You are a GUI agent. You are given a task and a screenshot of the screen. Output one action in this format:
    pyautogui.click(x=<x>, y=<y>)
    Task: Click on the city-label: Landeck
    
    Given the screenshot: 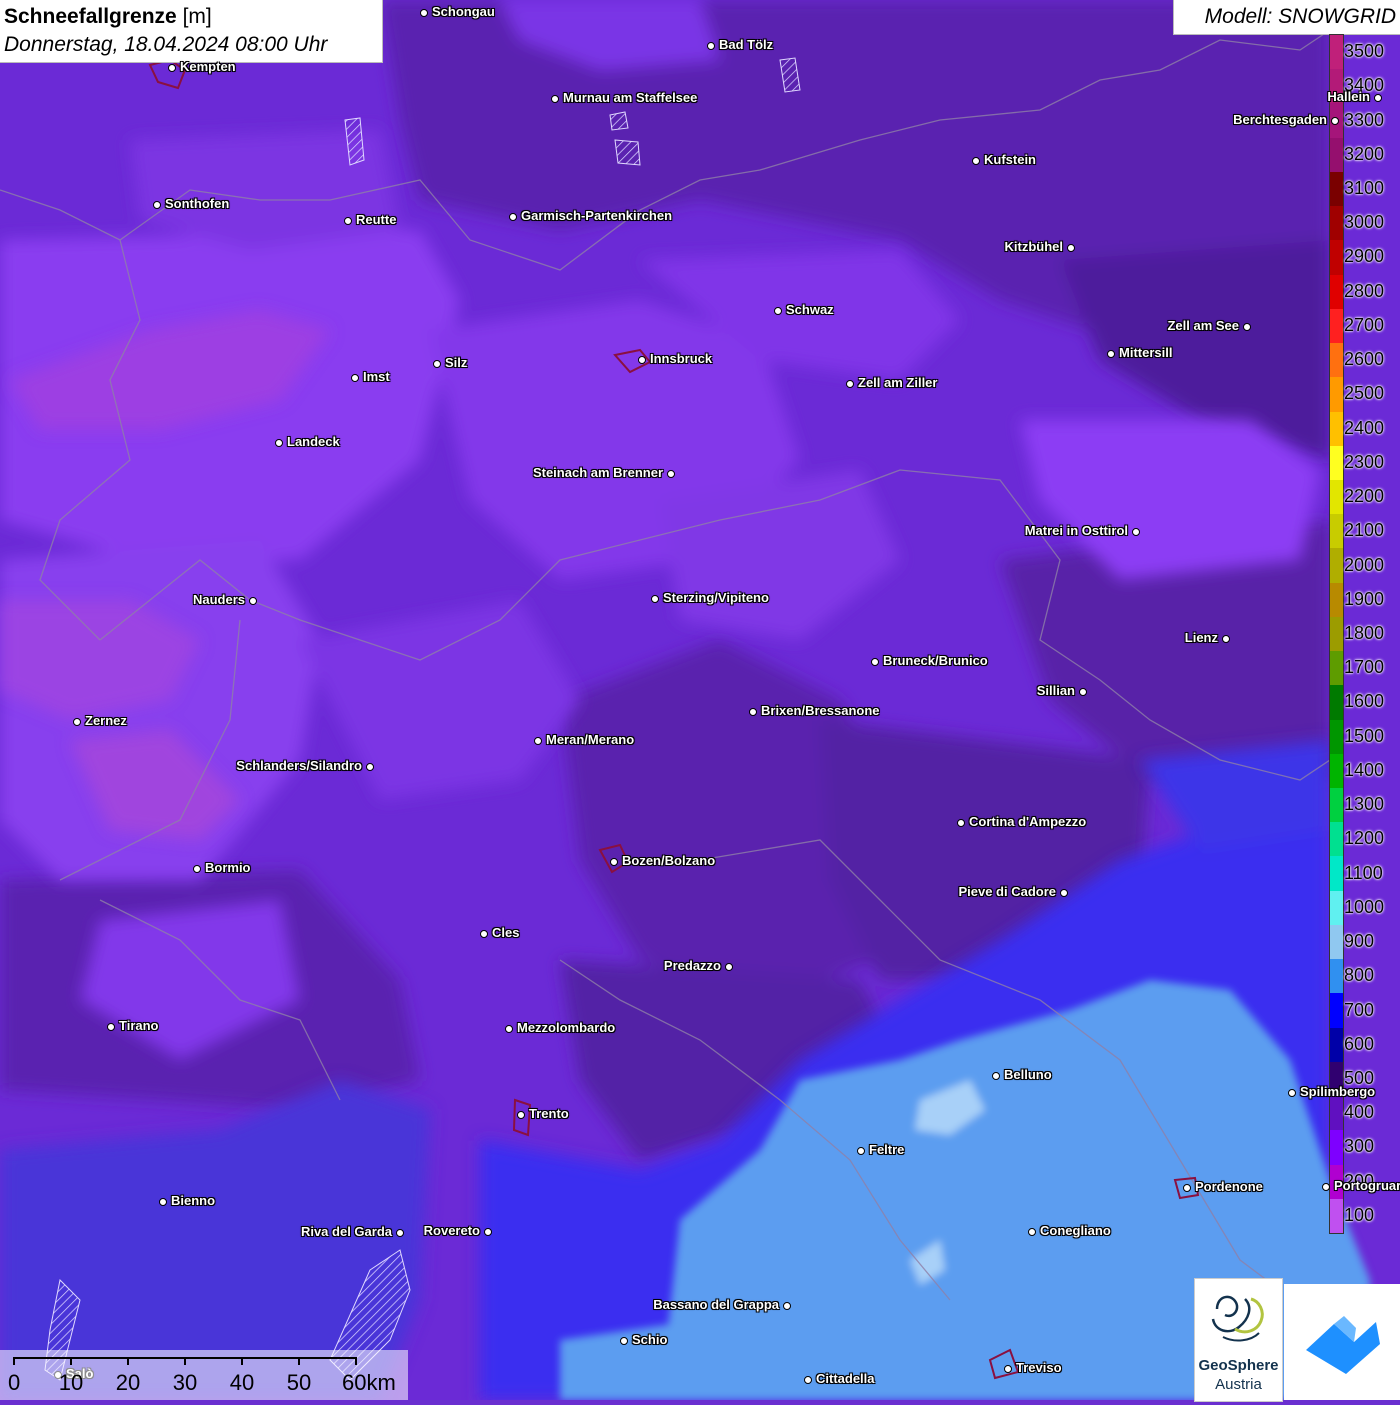 What is the action you would take?
    pyautogui.click(x=313, y=441)
    